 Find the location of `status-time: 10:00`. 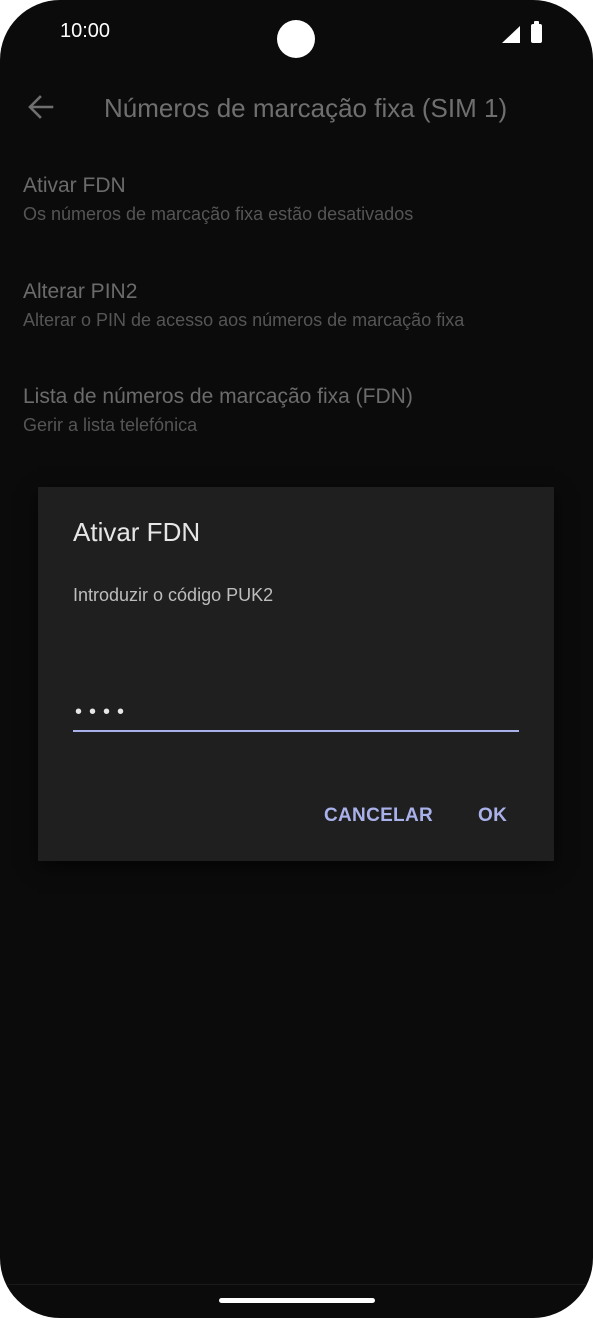

status-time: 10:00 is located at coordinates (85, 31).